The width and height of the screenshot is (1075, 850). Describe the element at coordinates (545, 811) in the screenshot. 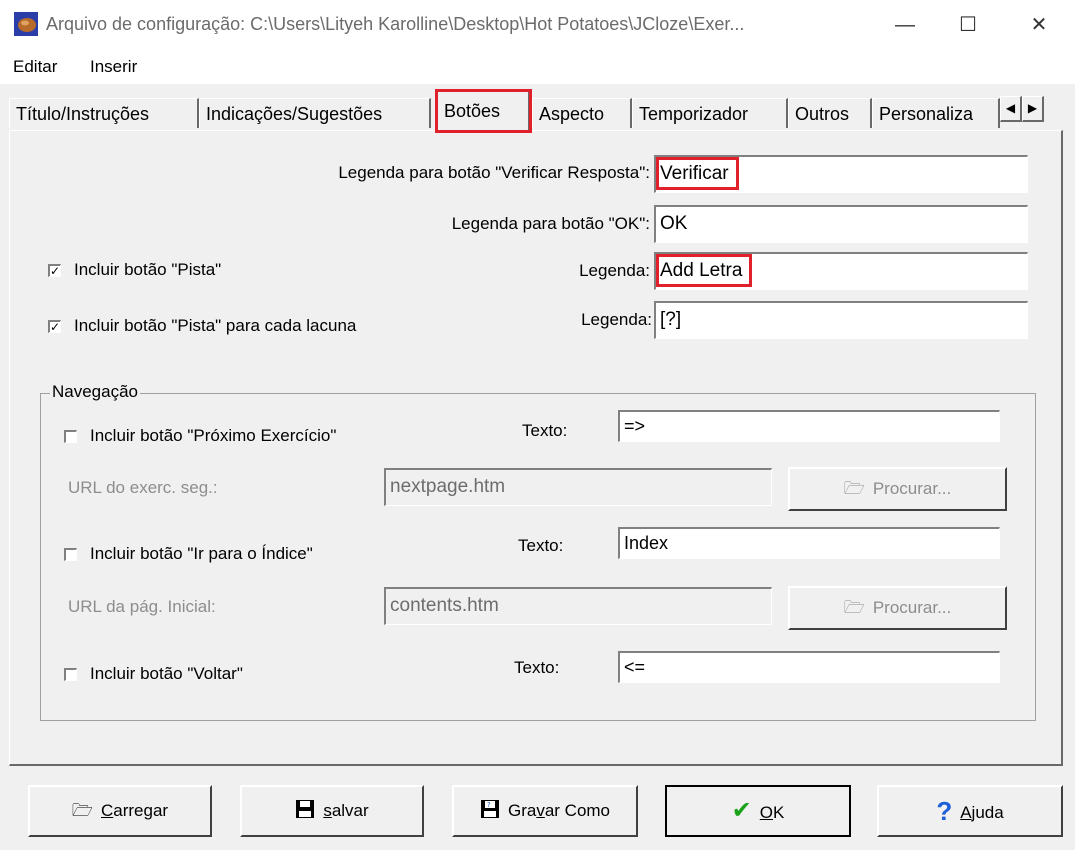

I see `save-as-button: ? Gravar Como` at that location.